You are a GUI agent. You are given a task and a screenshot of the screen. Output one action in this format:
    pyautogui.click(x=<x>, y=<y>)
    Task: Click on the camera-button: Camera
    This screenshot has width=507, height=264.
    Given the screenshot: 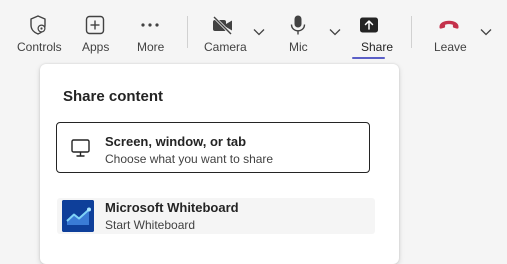 What is the action you would take?
    pyautogui.click(x=224, y=30)
    